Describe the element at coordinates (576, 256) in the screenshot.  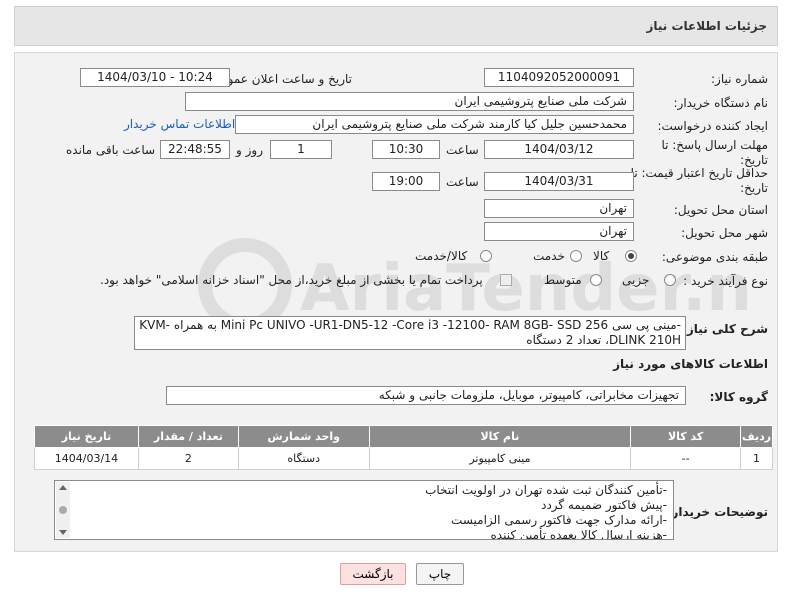
I see `category-radio-service` at that location.